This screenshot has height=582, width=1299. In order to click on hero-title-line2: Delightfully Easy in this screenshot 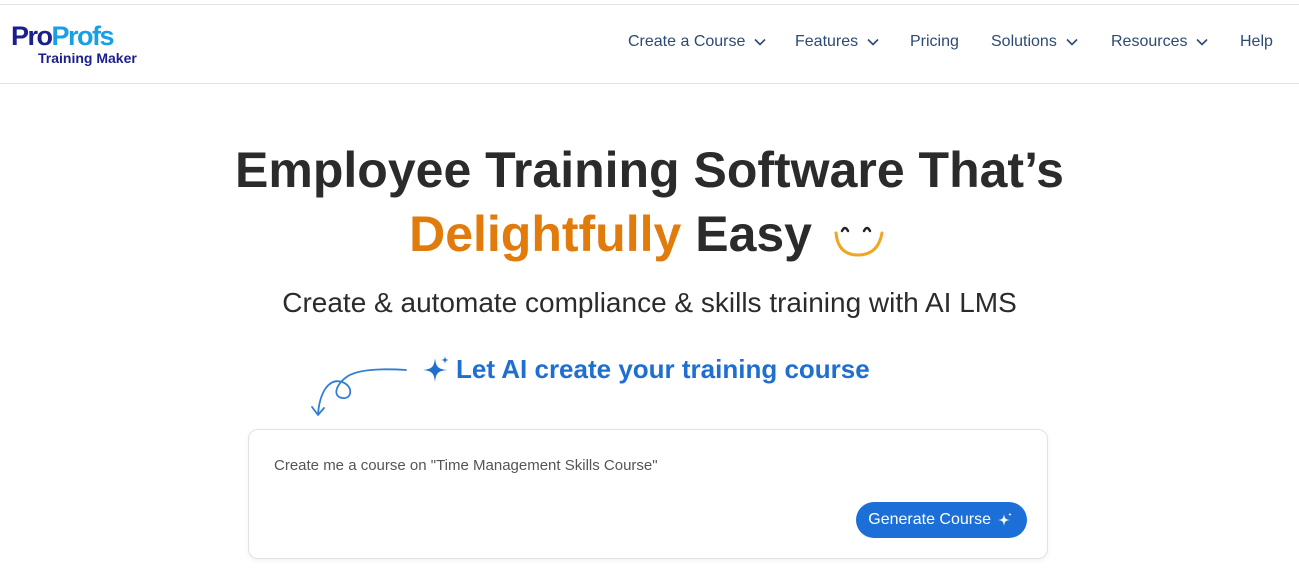, I will do `click(649, 234)`.